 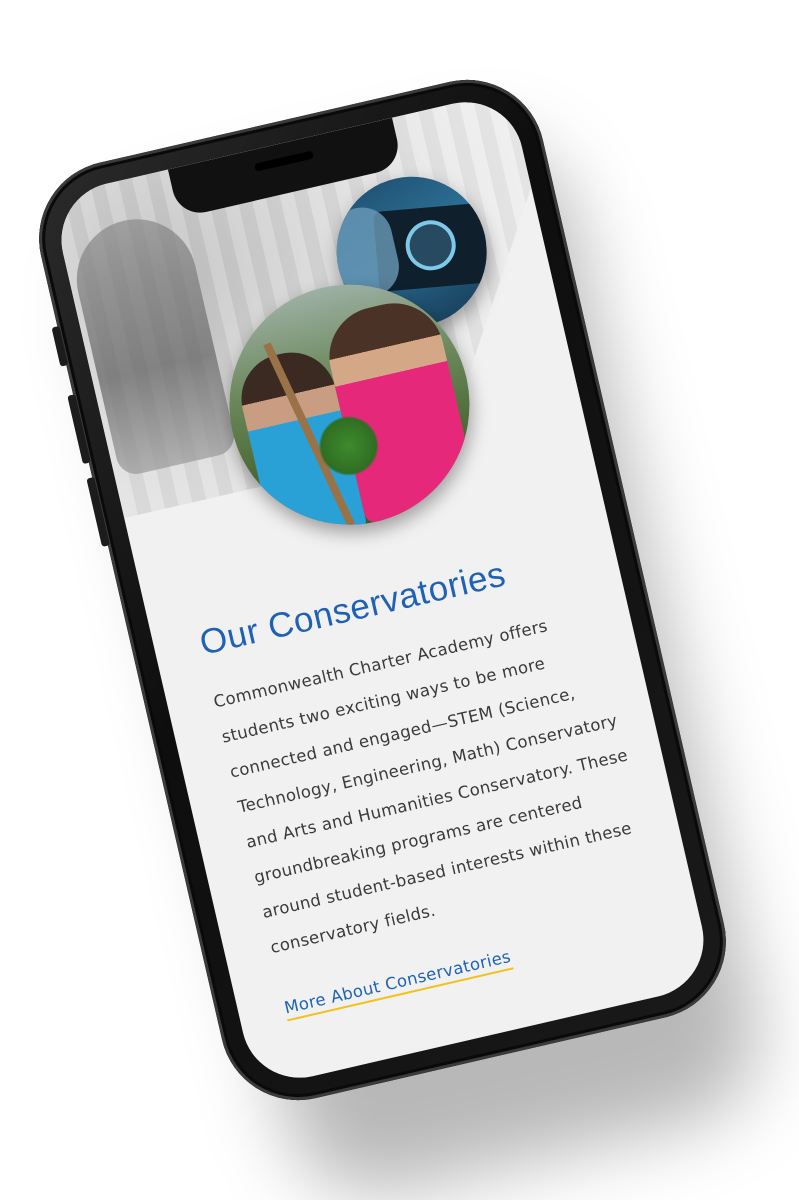 I want to click on more-about-conservatories-link: More About Conservatories, so click(x=398, y=984).